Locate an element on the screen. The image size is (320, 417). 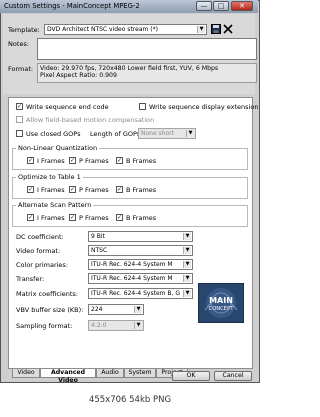
write-seq-end-code-checkbox: ✓ is located at coordinates (19, 106).